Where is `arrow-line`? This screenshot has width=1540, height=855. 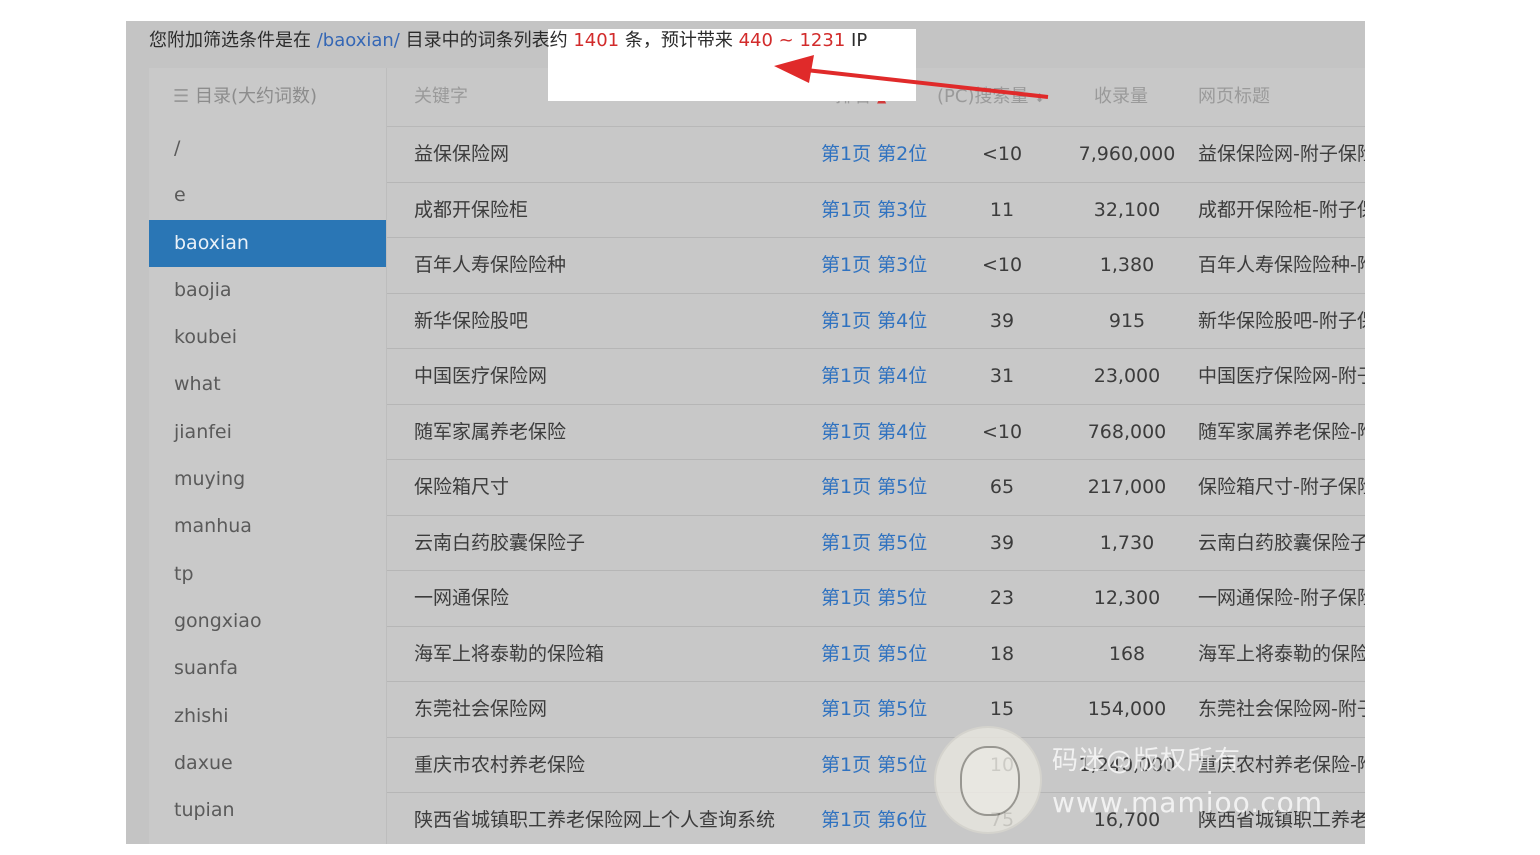
arrow-line is located at coordinates (927, 83).